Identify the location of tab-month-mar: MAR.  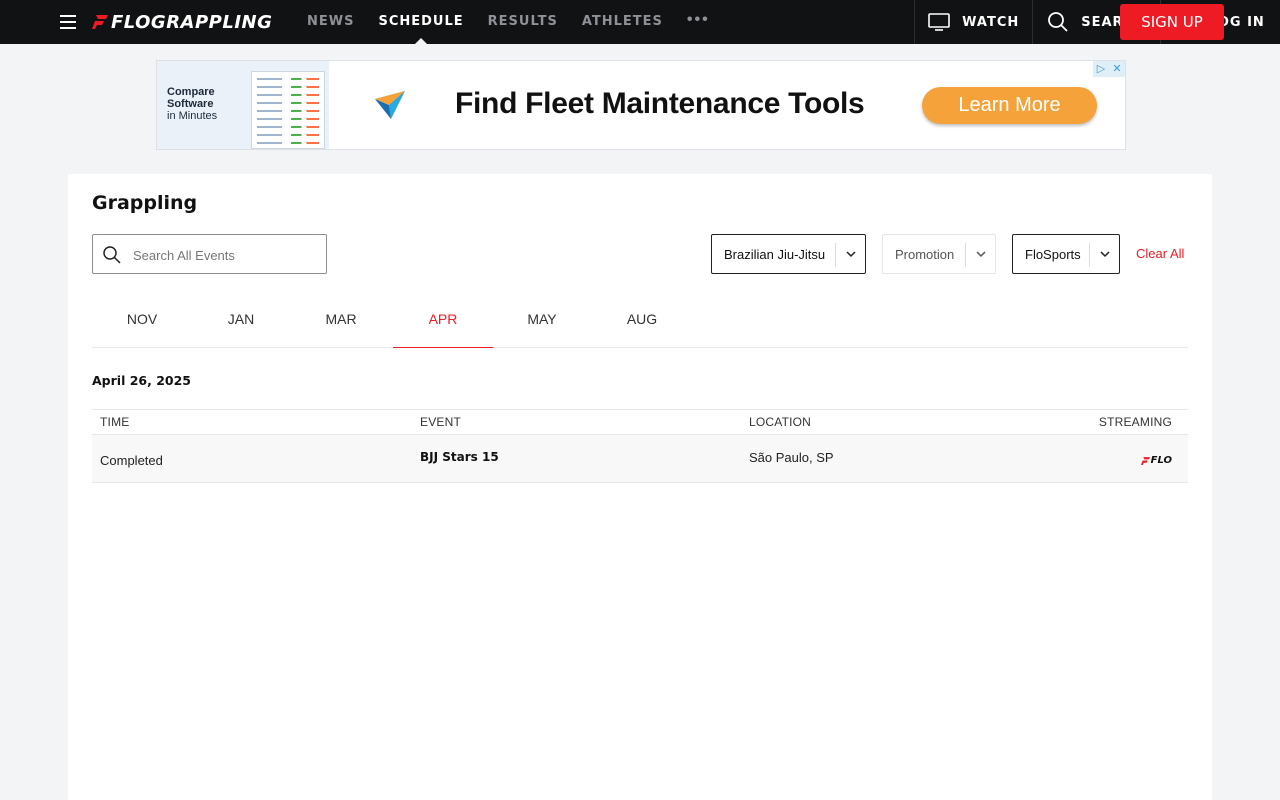
(341, 322).